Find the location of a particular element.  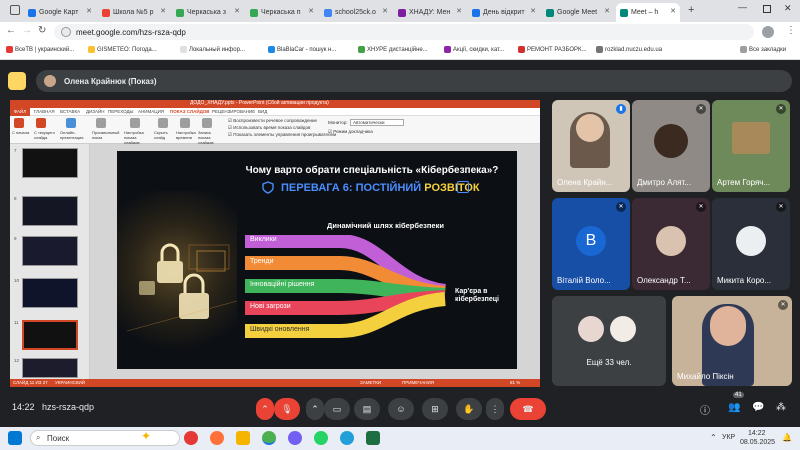

leave-call-button: ☎ is located at coordinates (528, 409).